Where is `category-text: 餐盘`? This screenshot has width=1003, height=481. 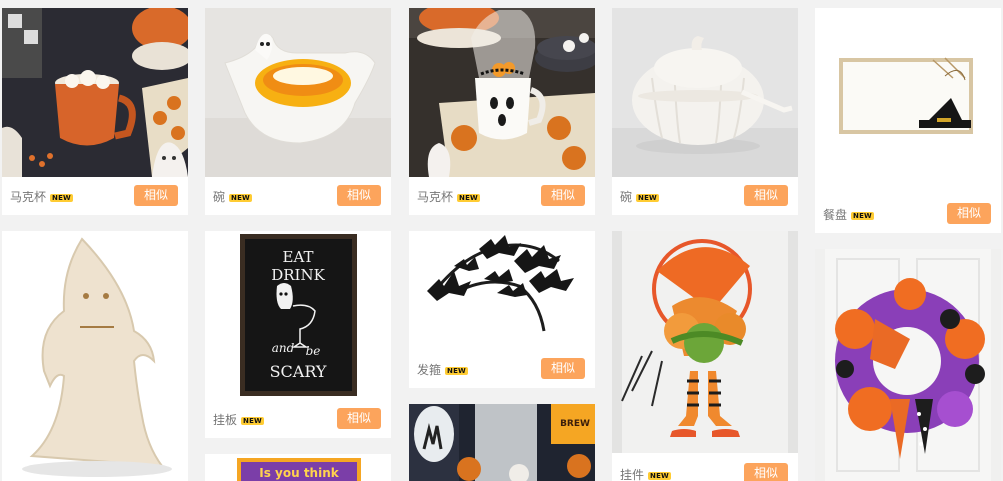 category-text: 餐盘 is located at coordinates (835, 215).